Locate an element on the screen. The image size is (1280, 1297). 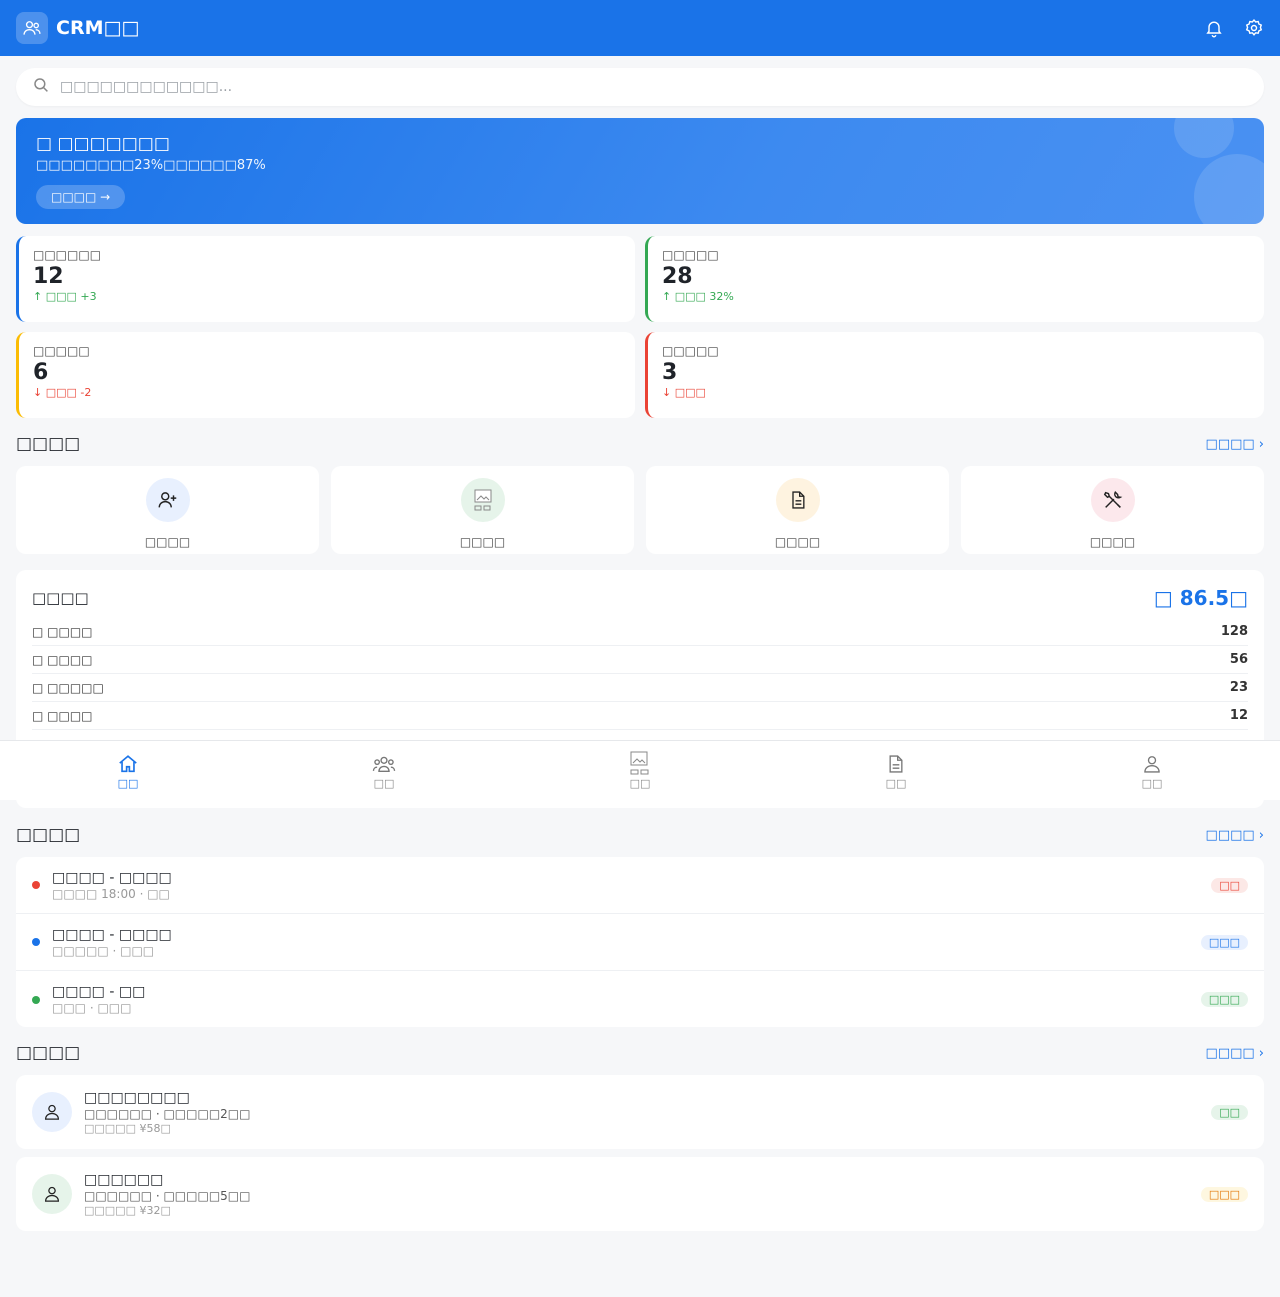
nav-item-middle: □□ is located at coordinates (640, 770).